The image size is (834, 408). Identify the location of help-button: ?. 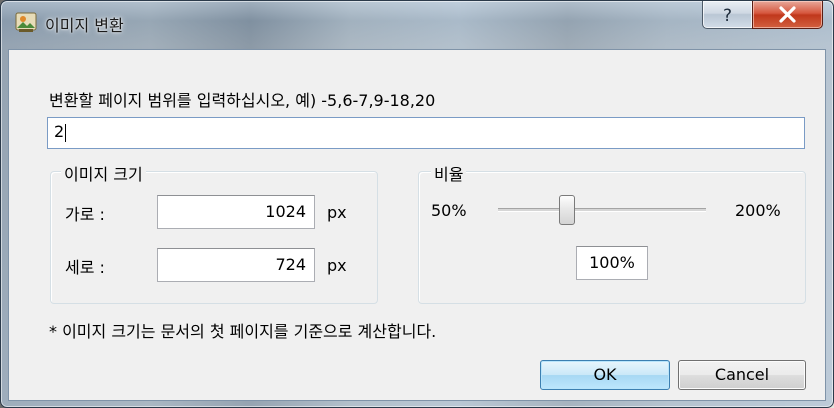
(727, 15).